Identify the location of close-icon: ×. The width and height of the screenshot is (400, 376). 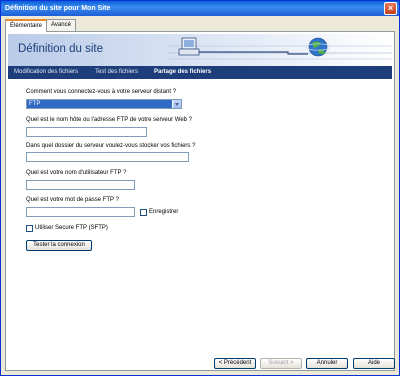
(390, 8).